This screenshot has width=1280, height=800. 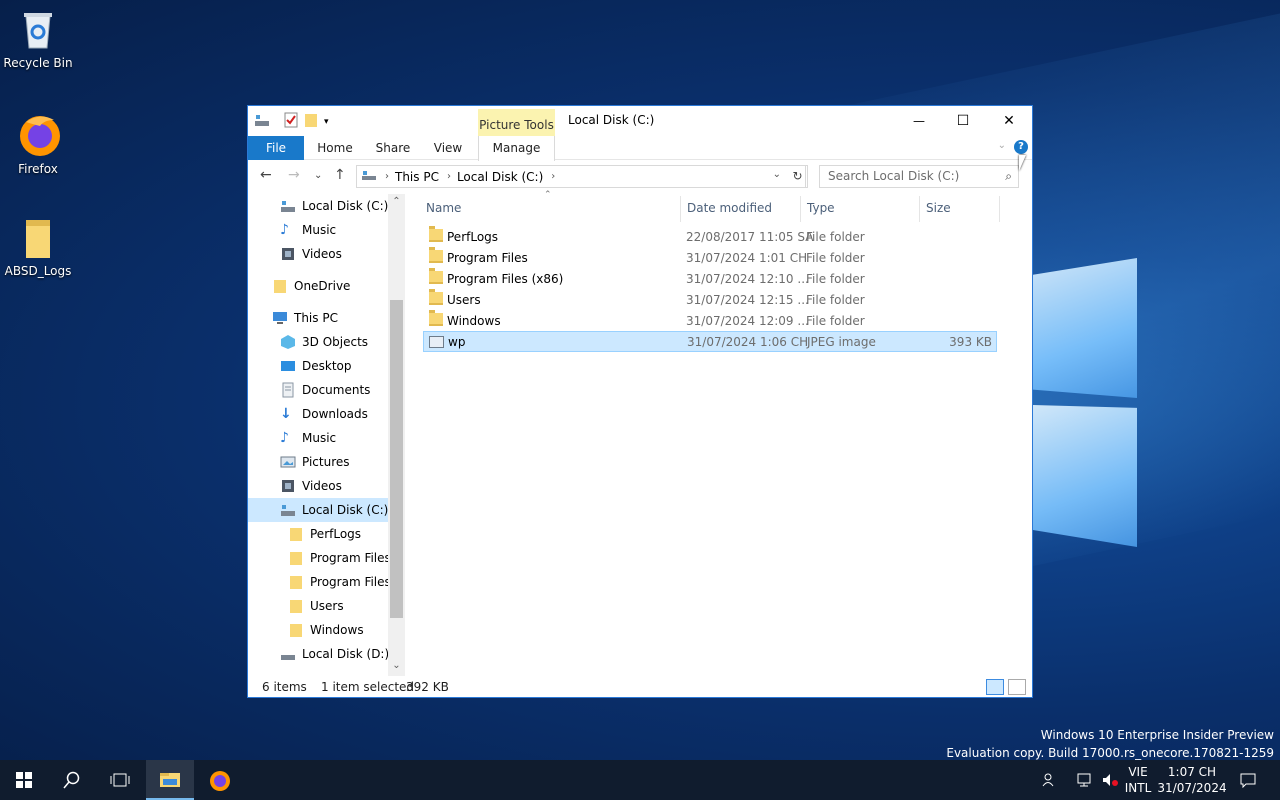 I want to click on search-input: Search Local Disk (C:) ⌕, so click(x=919, y=176).